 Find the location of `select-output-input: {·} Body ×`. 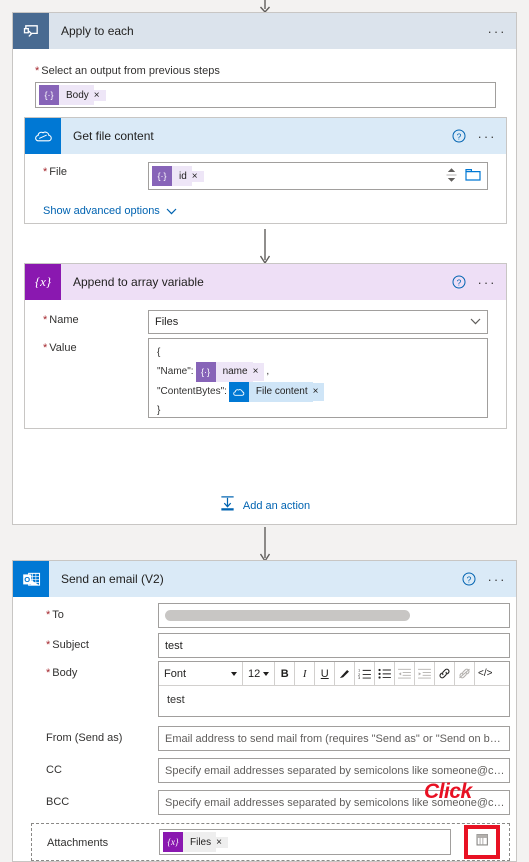

select-output-input: {·} Body × is located at coordinates (265, 95).